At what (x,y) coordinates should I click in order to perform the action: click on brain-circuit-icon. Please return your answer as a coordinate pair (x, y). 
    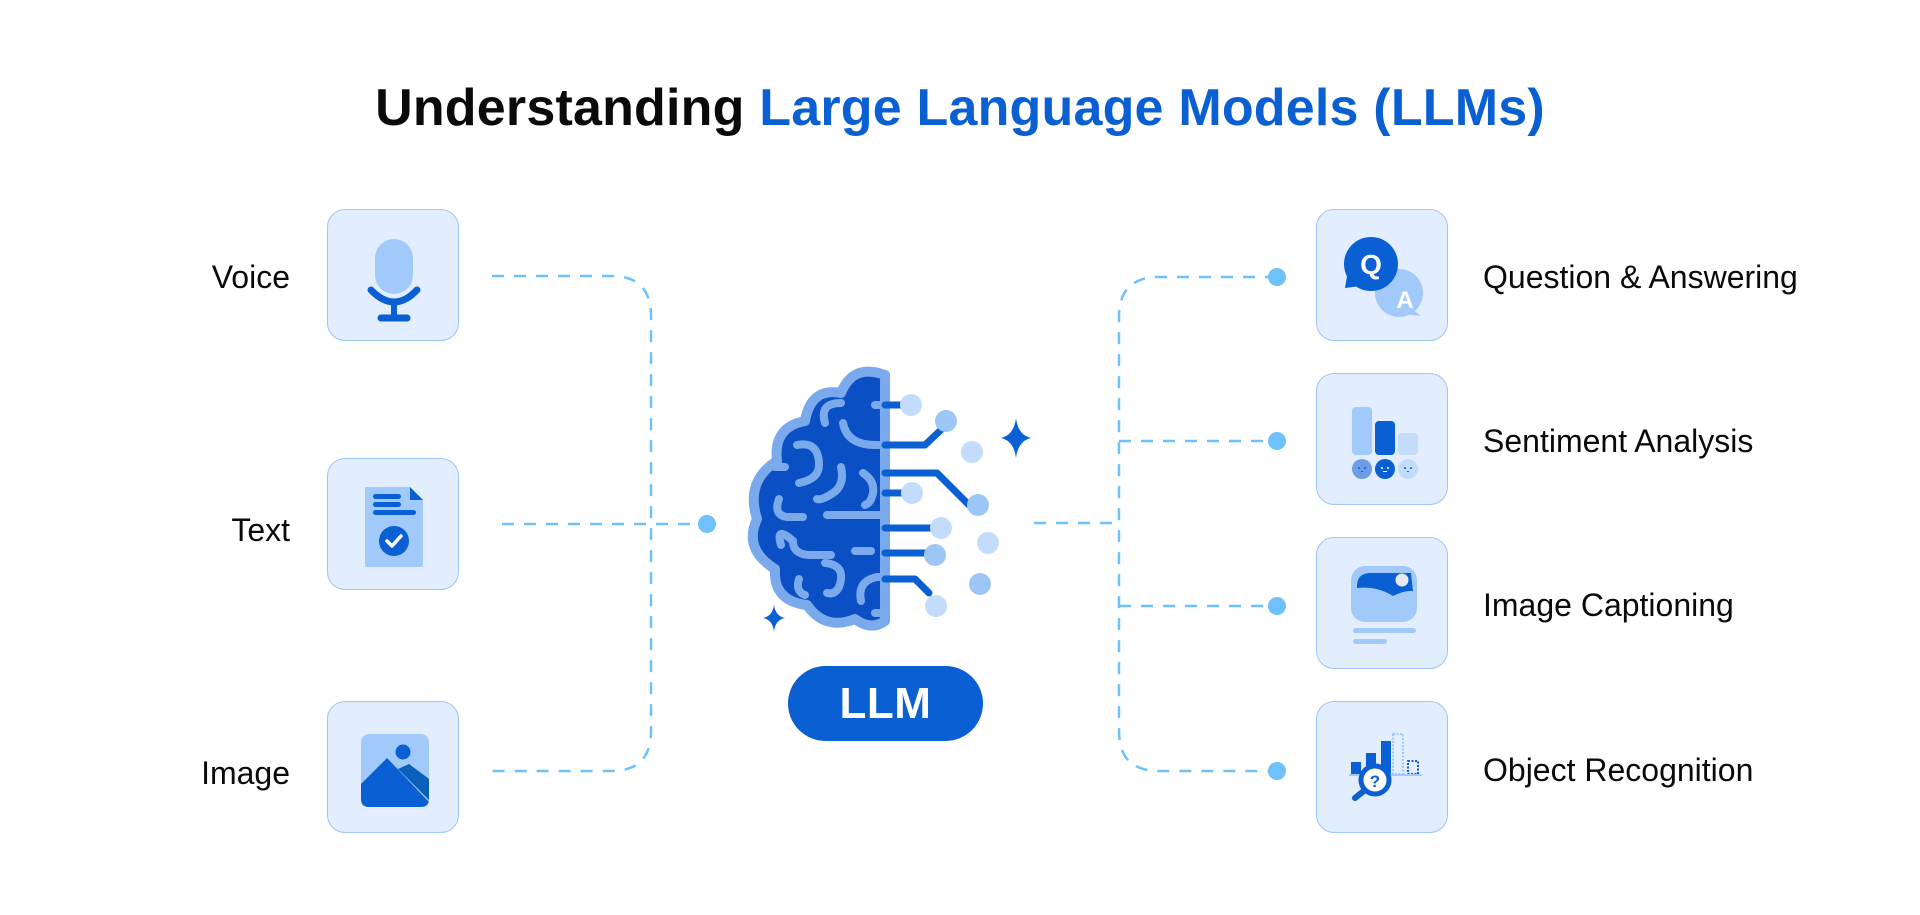
    Looking at the image, I should click on (889, 499).